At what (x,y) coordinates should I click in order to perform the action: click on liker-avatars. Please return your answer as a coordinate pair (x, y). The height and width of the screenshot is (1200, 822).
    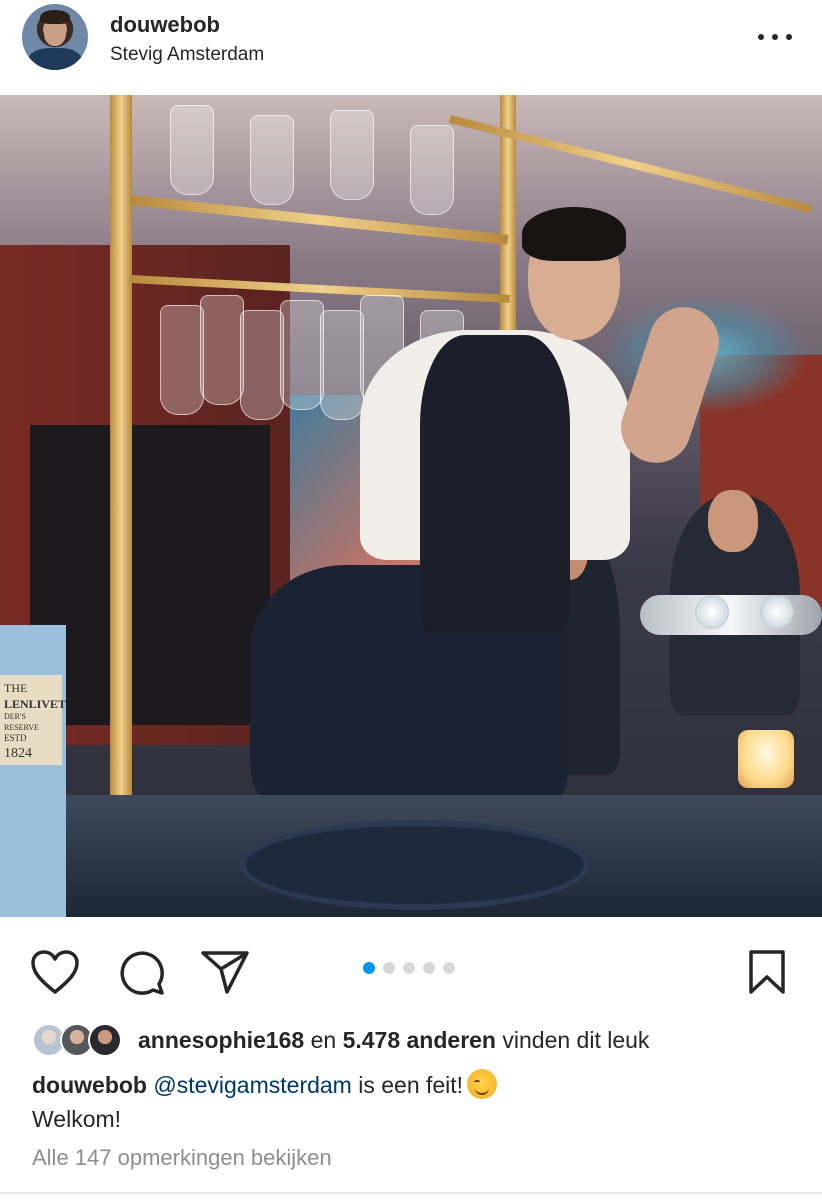
    Looking at the image, I should click on (79, 1040).